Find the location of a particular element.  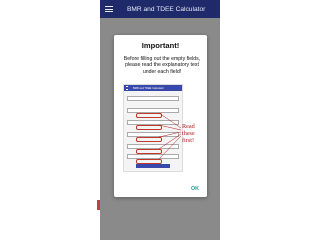

illustration-menu-icon is located at coordinates (127, 88).